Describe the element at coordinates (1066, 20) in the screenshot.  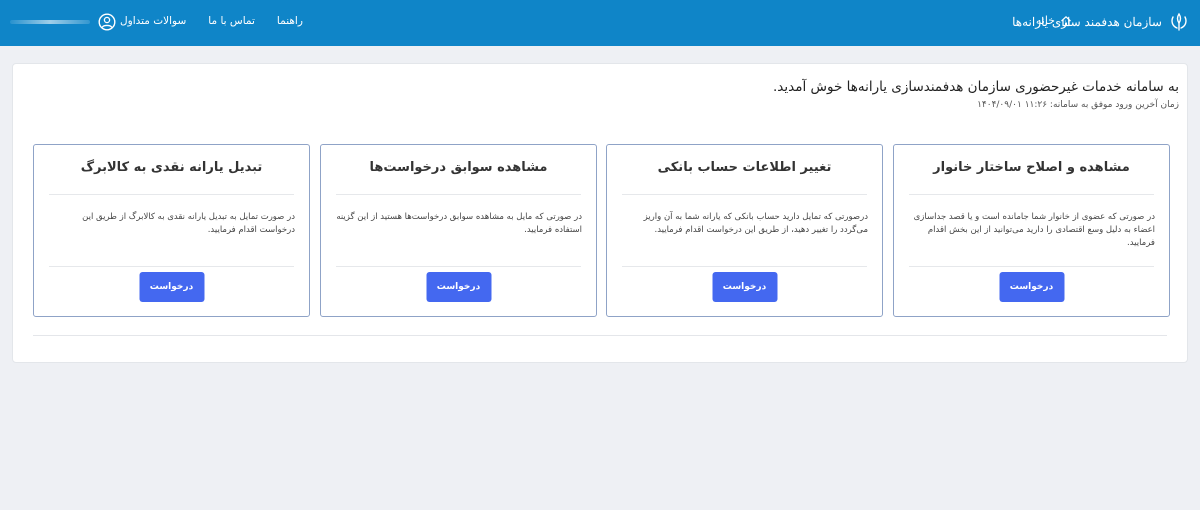
I see `home-icon` at that location.